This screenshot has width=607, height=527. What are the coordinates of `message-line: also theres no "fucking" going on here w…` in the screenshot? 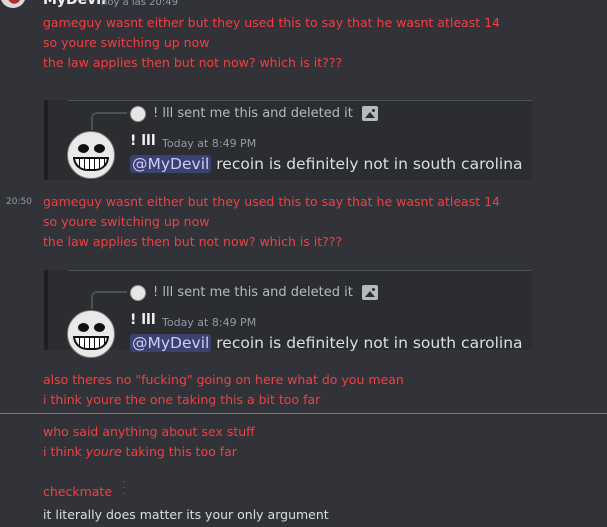 It's located at (223, 379).